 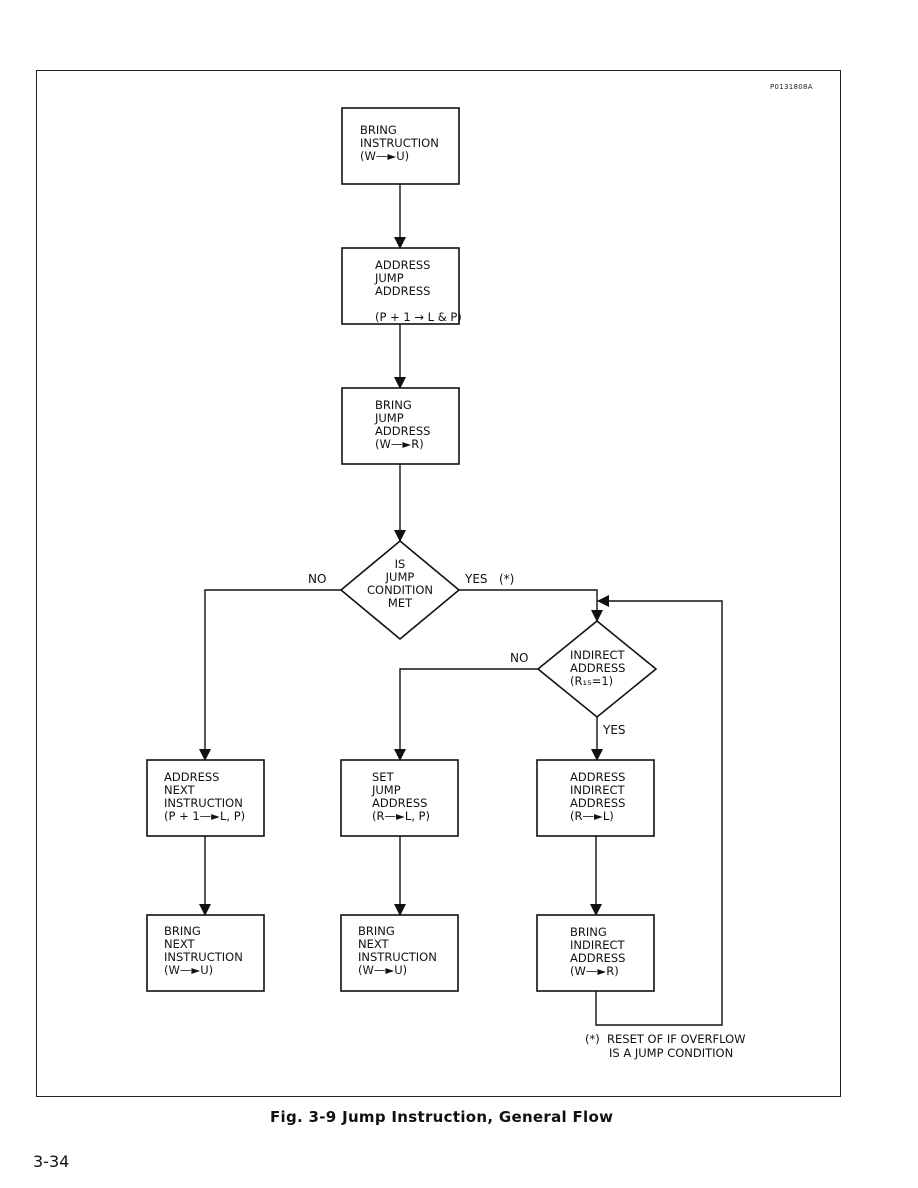 I want to click on figure-caption: Fig. 3-9 Jump Instruction, General Flow, so click(x=442, y=1117).